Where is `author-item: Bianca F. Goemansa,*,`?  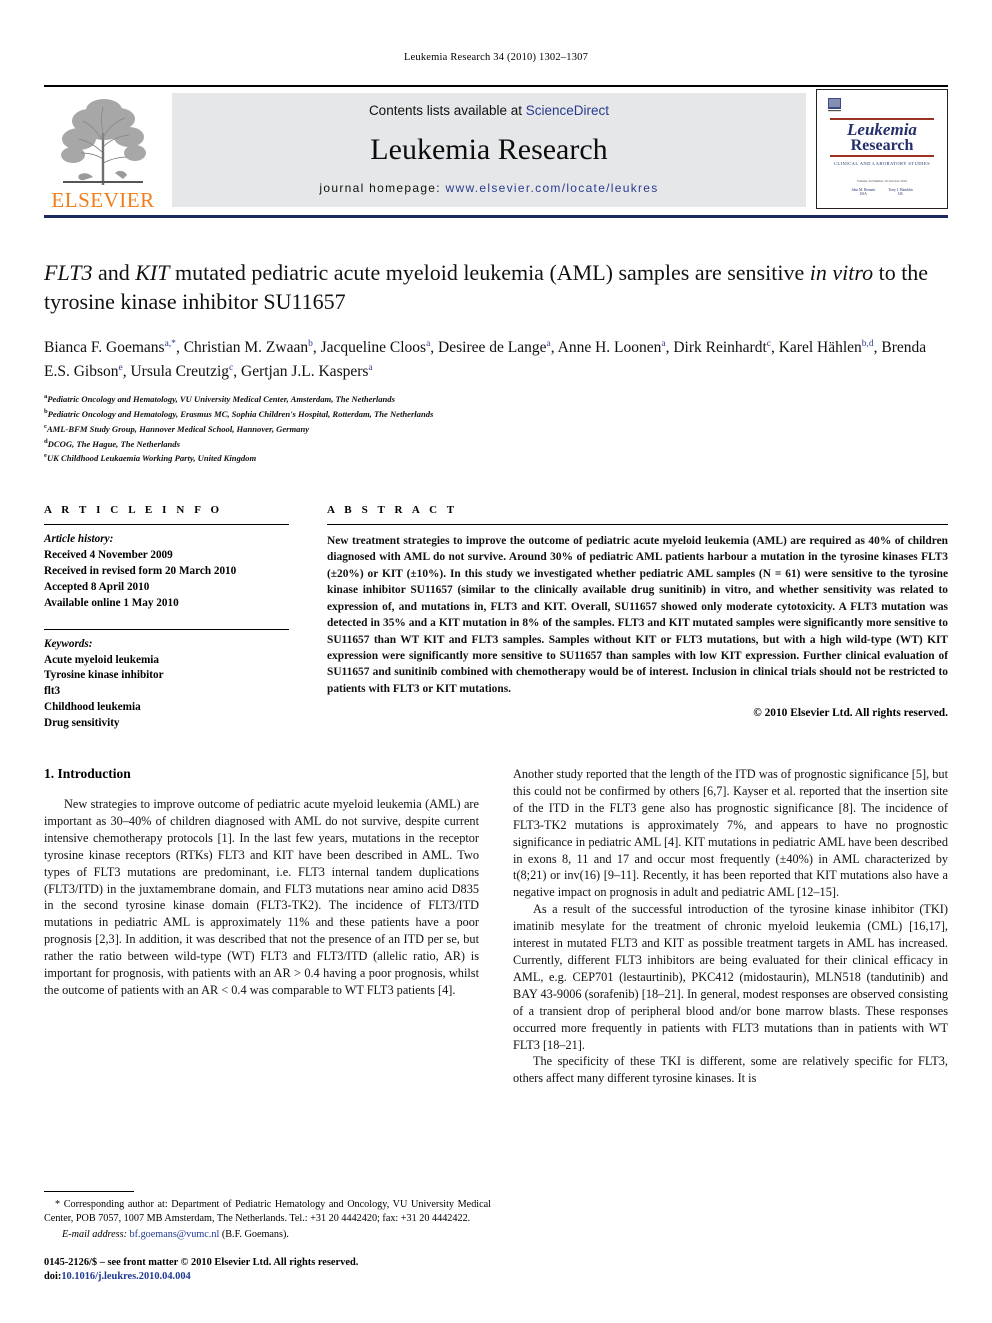 author-item: Bianca F. Goemansa,*, is located at coordinates (114, 347).